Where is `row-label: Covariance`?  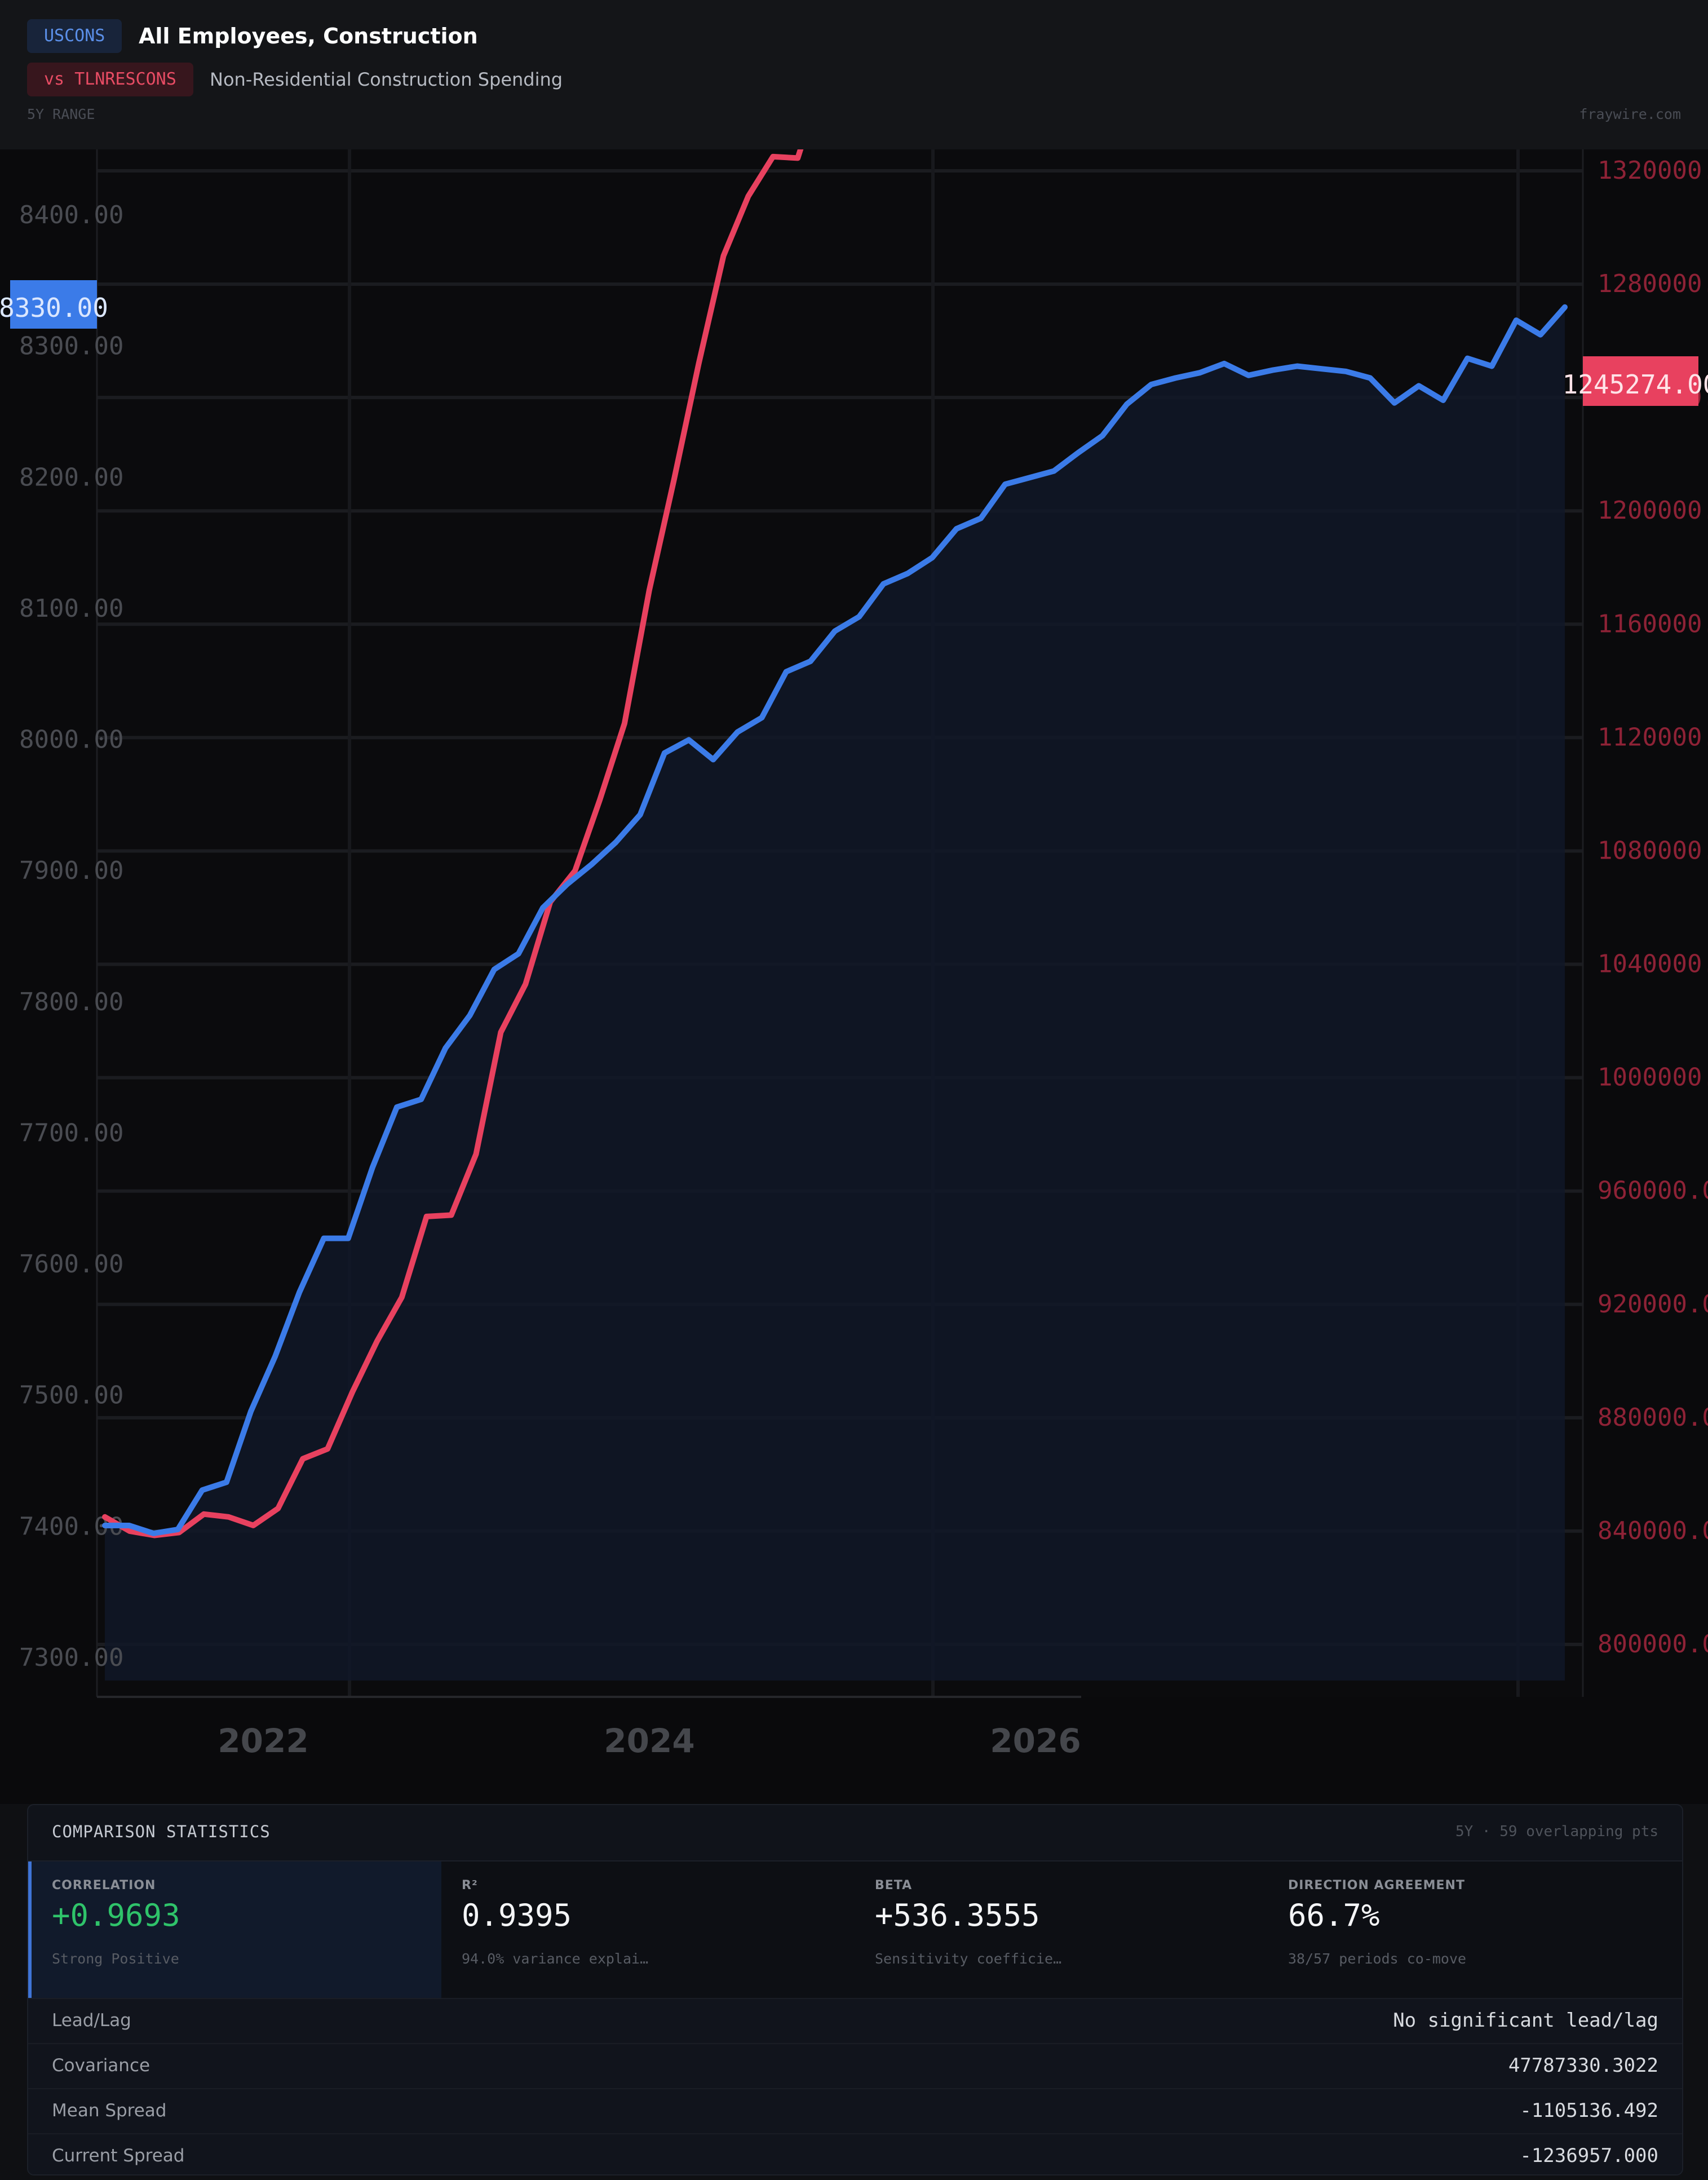
row-label: Covariance is located at coordinates (101, 2065).